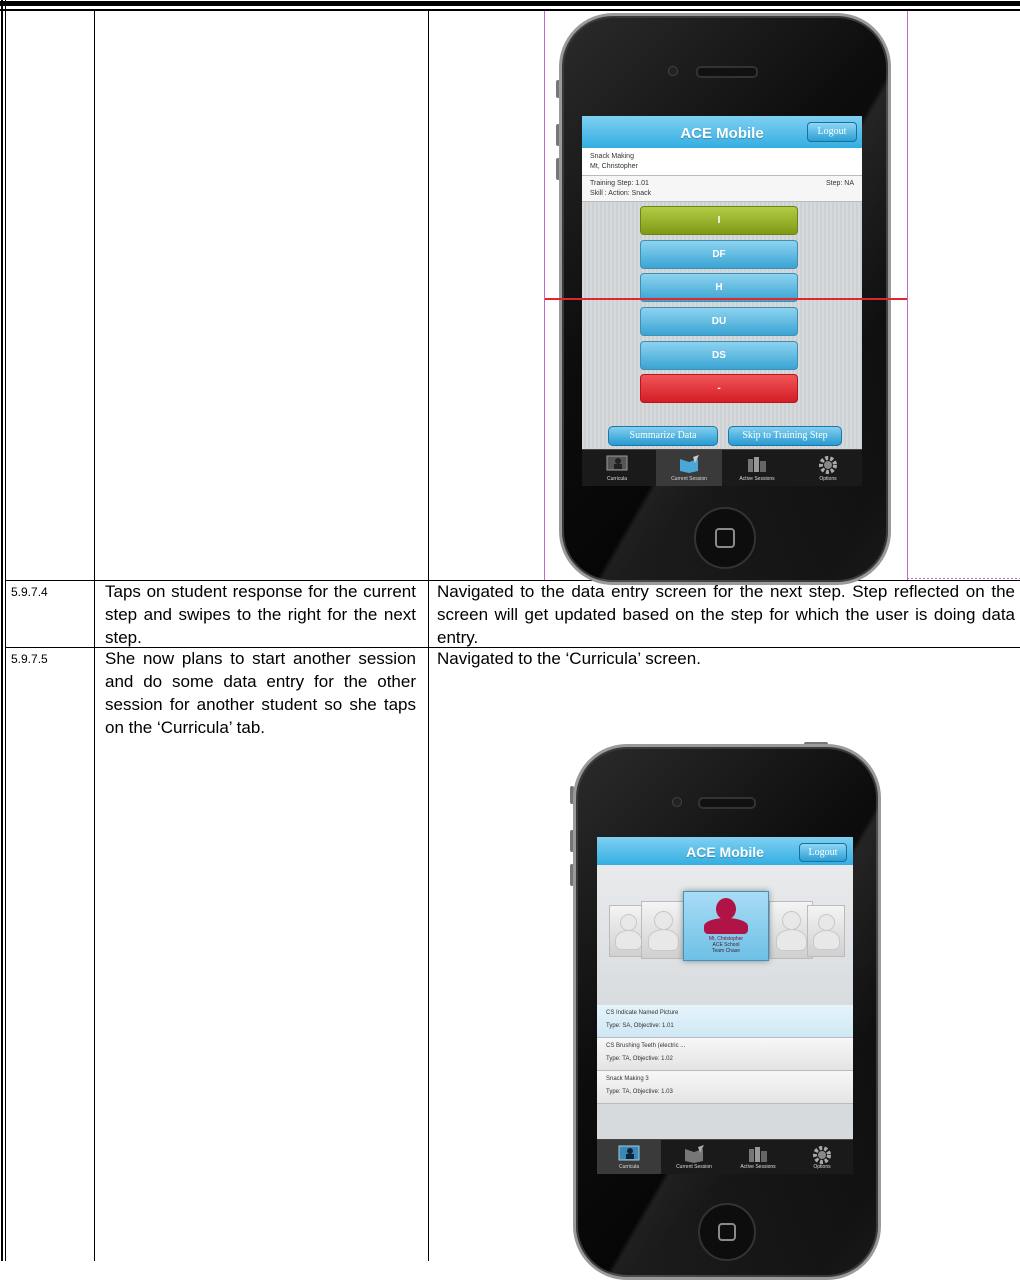 This screenshot has width=1020, height=1280. What do you see at coordinates (722, 162) in the screenshot?
I see `session-info: Snack Making Mt, Christopher` at bounding box center [722, 162].